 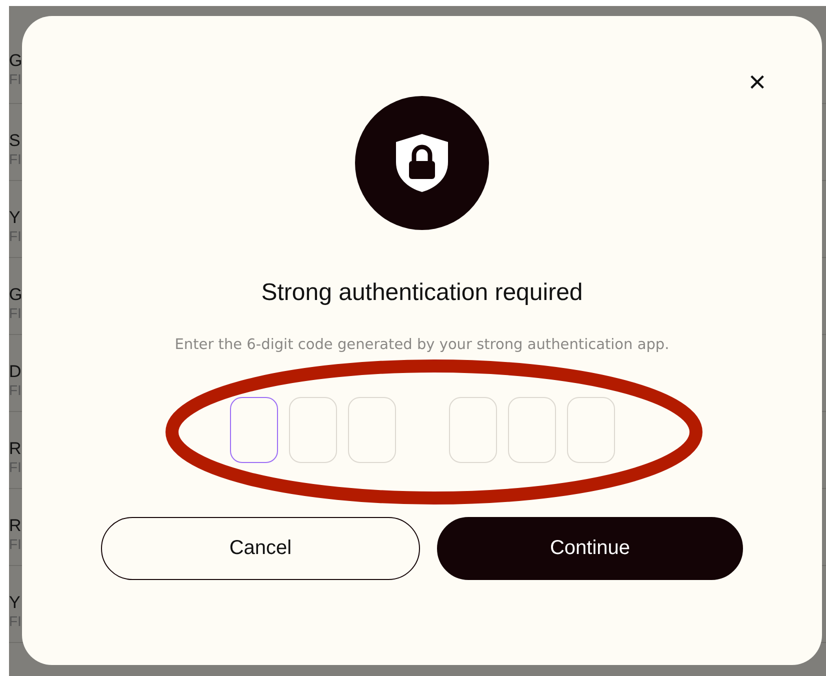 I want to click on dialog-title: Strong authentication required, so click(x=422, y=293).